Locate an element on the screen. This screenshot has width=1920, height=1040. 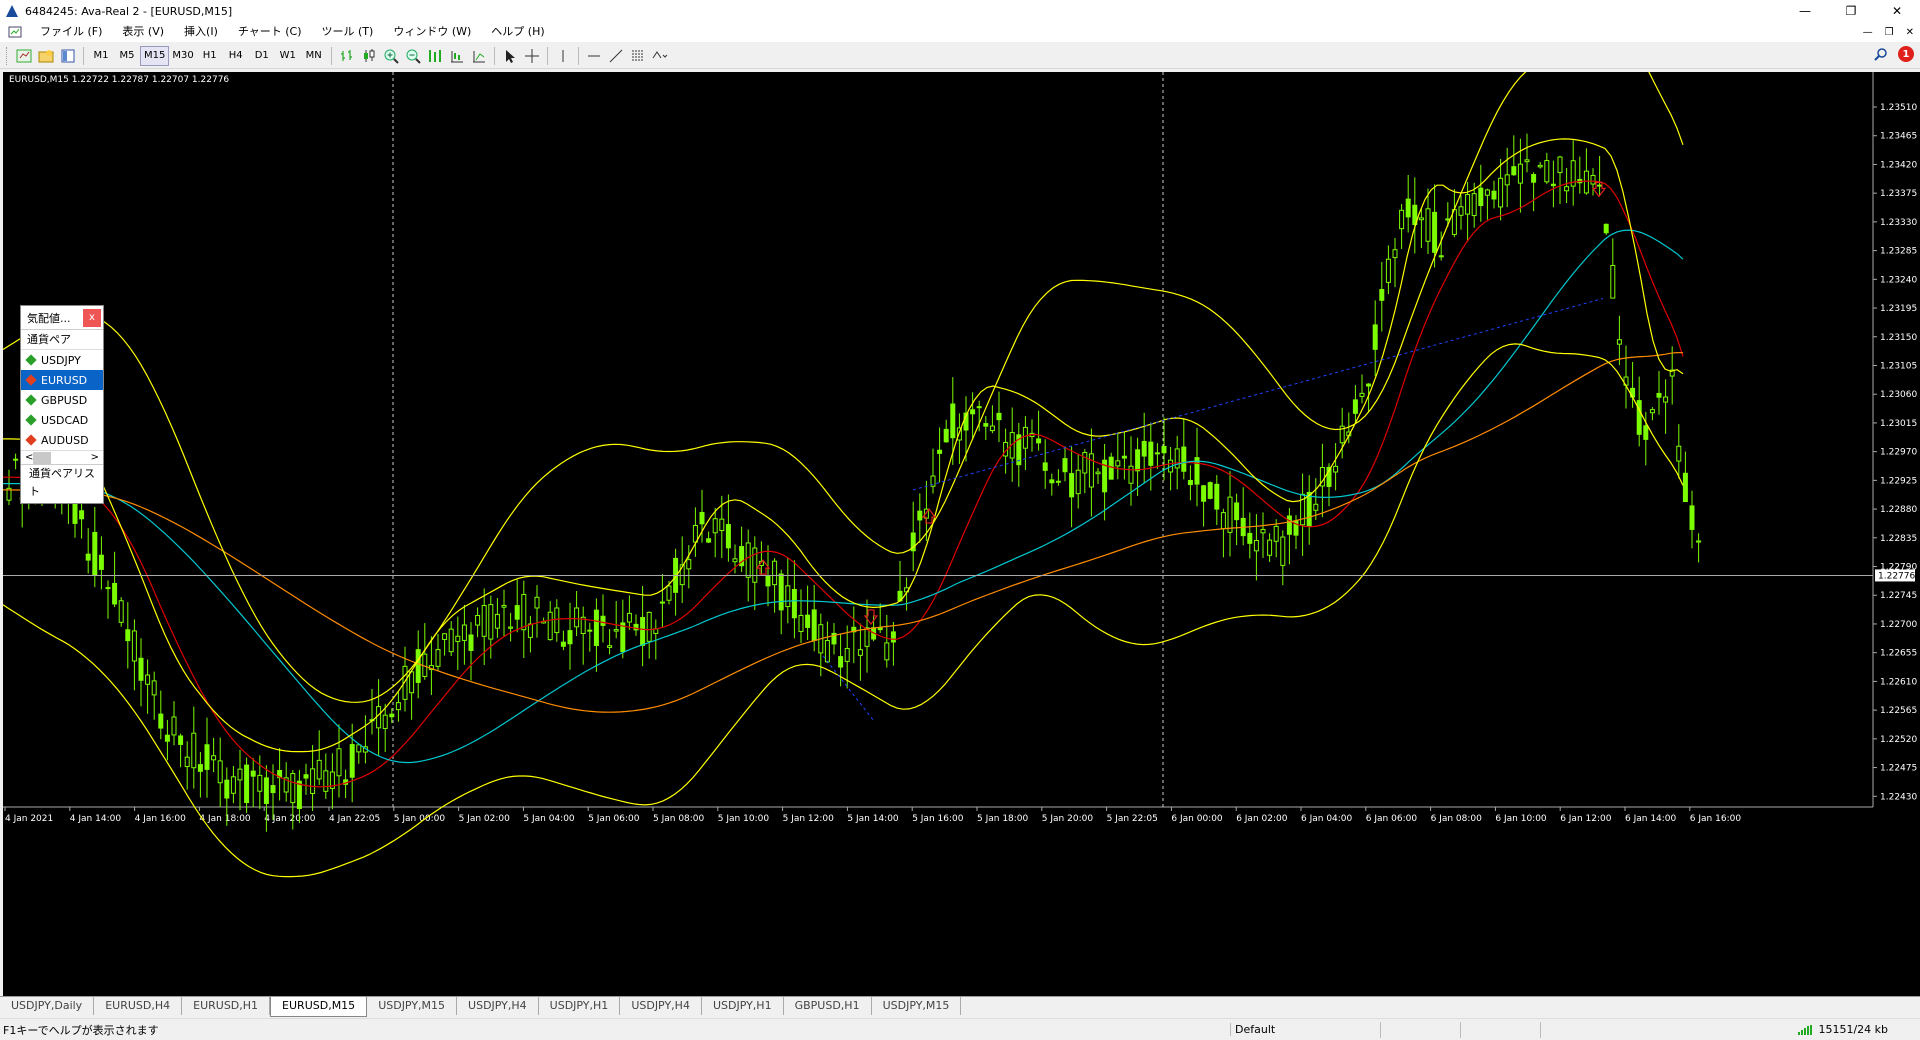
cursor-icon is located at coordinates (510, 56).